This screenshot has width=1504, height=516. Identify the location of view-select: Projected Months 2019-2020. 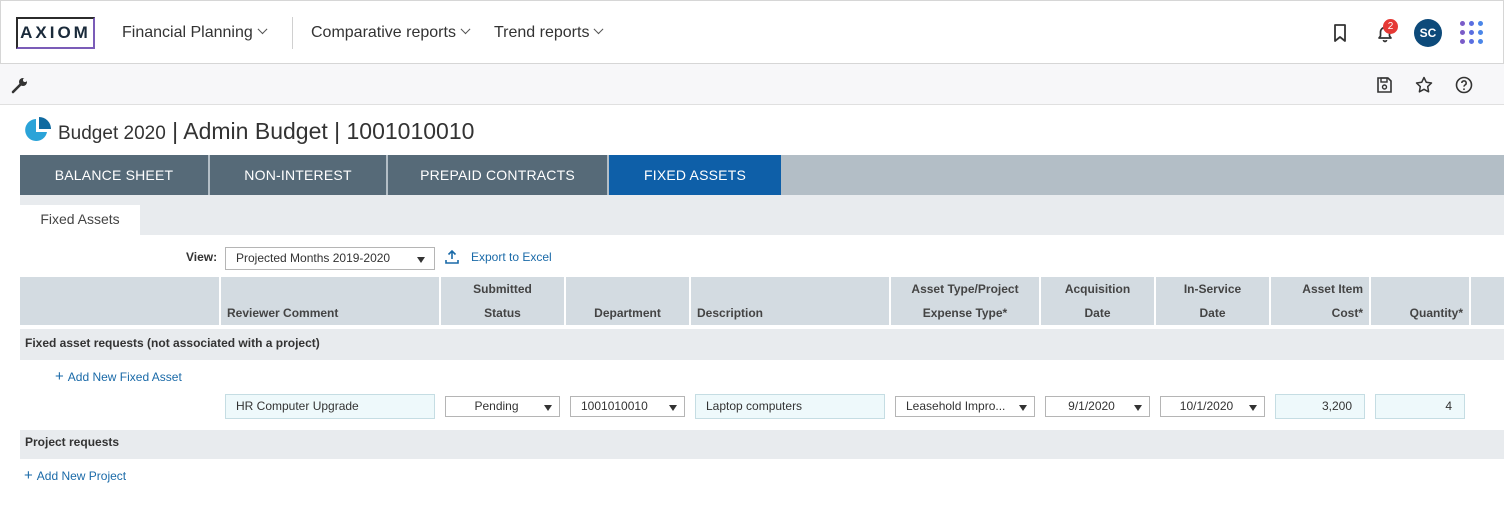
(330, 258).